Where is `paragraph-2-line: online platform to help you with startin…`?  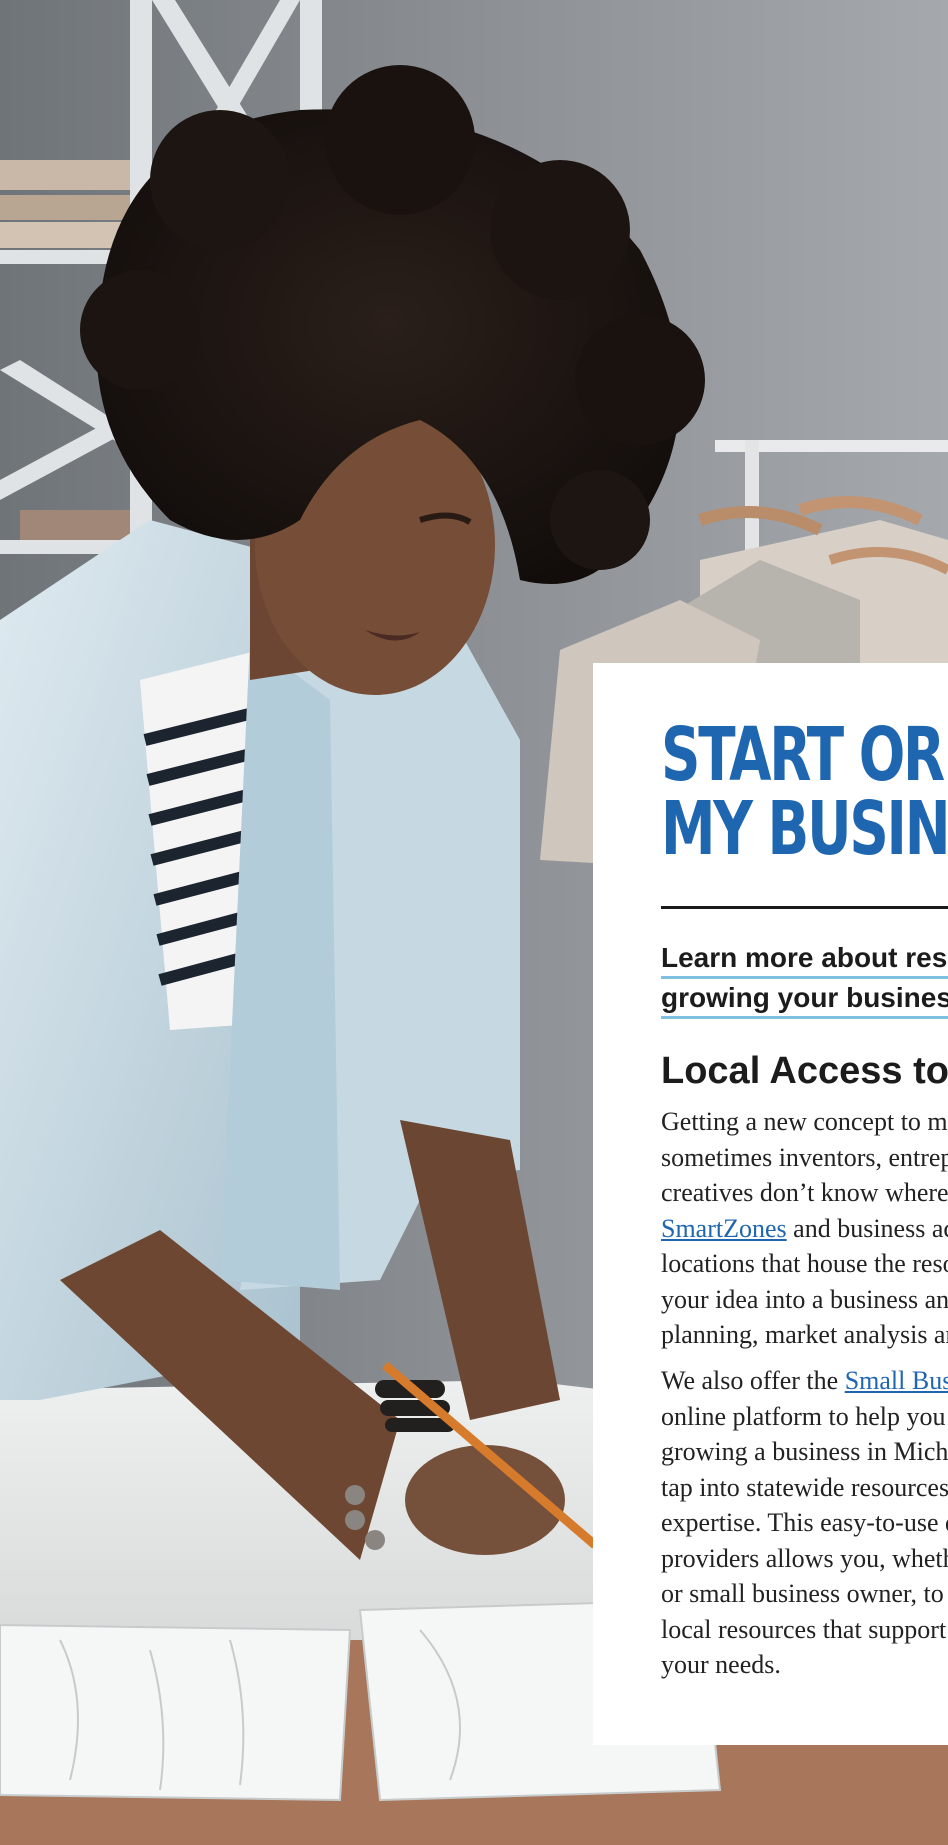 paragraph-2-line: online platform to help you with startin… is located at coordinates (804, 1416).